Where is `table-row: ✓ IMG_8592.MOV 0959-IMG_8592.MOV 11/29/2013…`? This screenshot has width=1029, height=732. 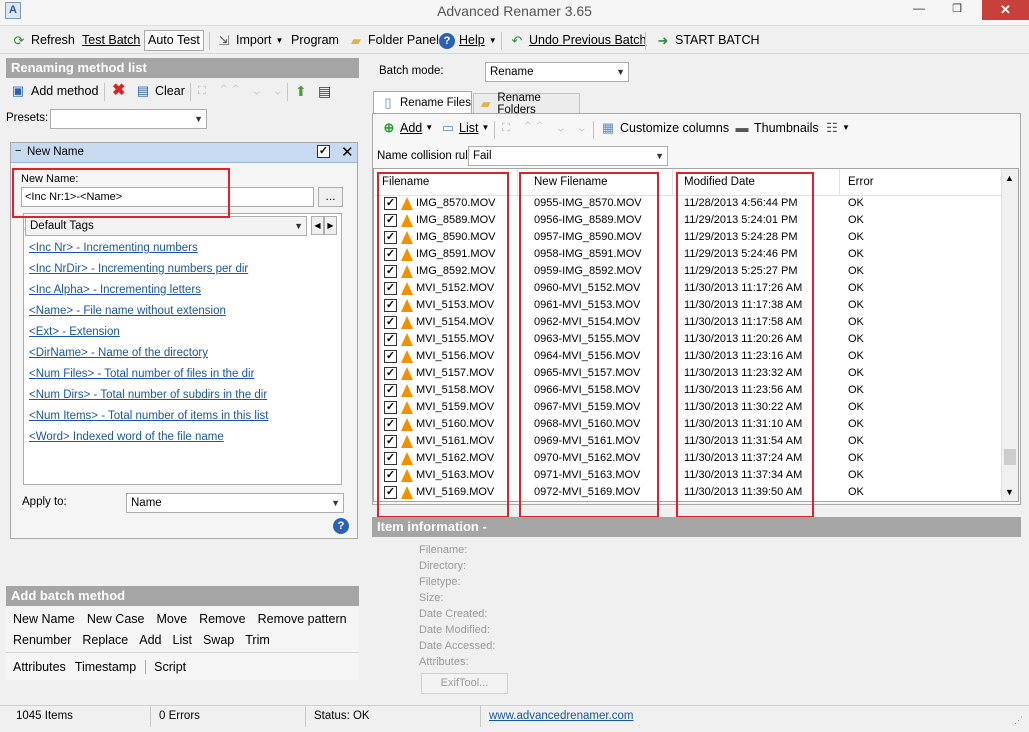 table-row: ✓ IMG_8592.MOV 0959-IMG_8592.MOV 11/29/2013… is located at coordinates (686, 271).